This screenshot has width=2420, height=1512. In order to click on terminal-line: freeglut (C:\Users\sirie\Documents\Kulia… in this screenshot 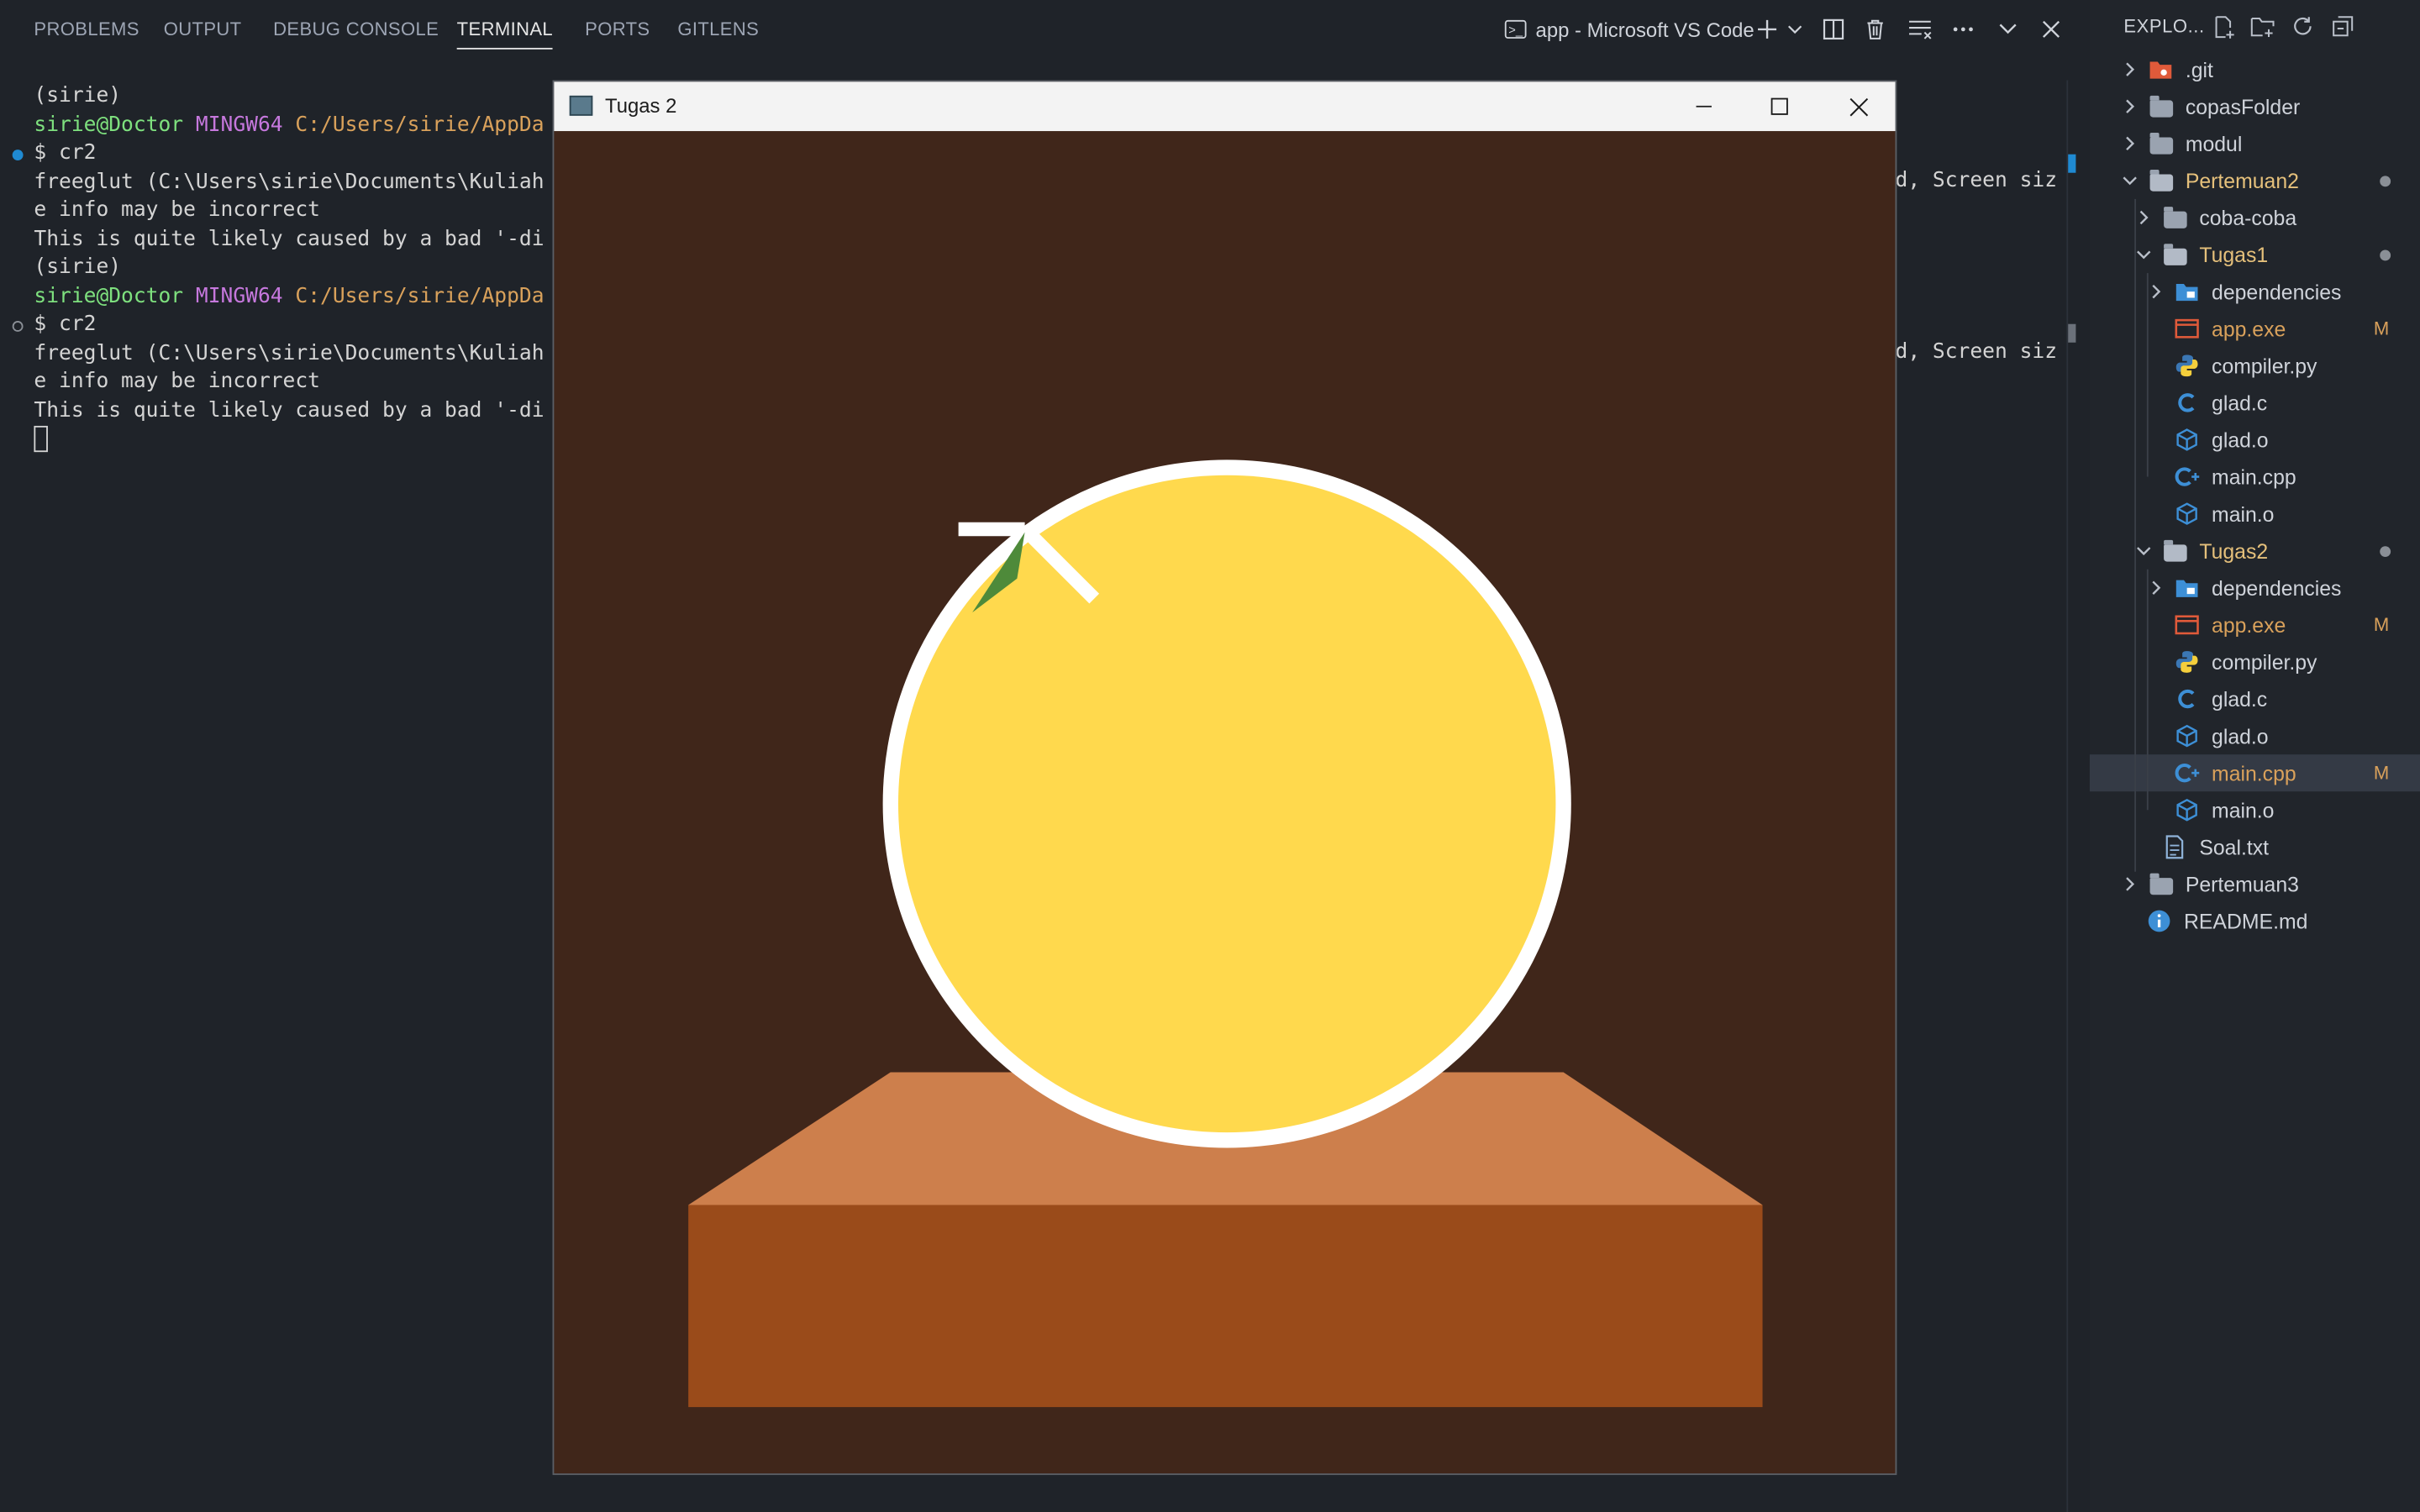, I will do `click(289, 183)`.